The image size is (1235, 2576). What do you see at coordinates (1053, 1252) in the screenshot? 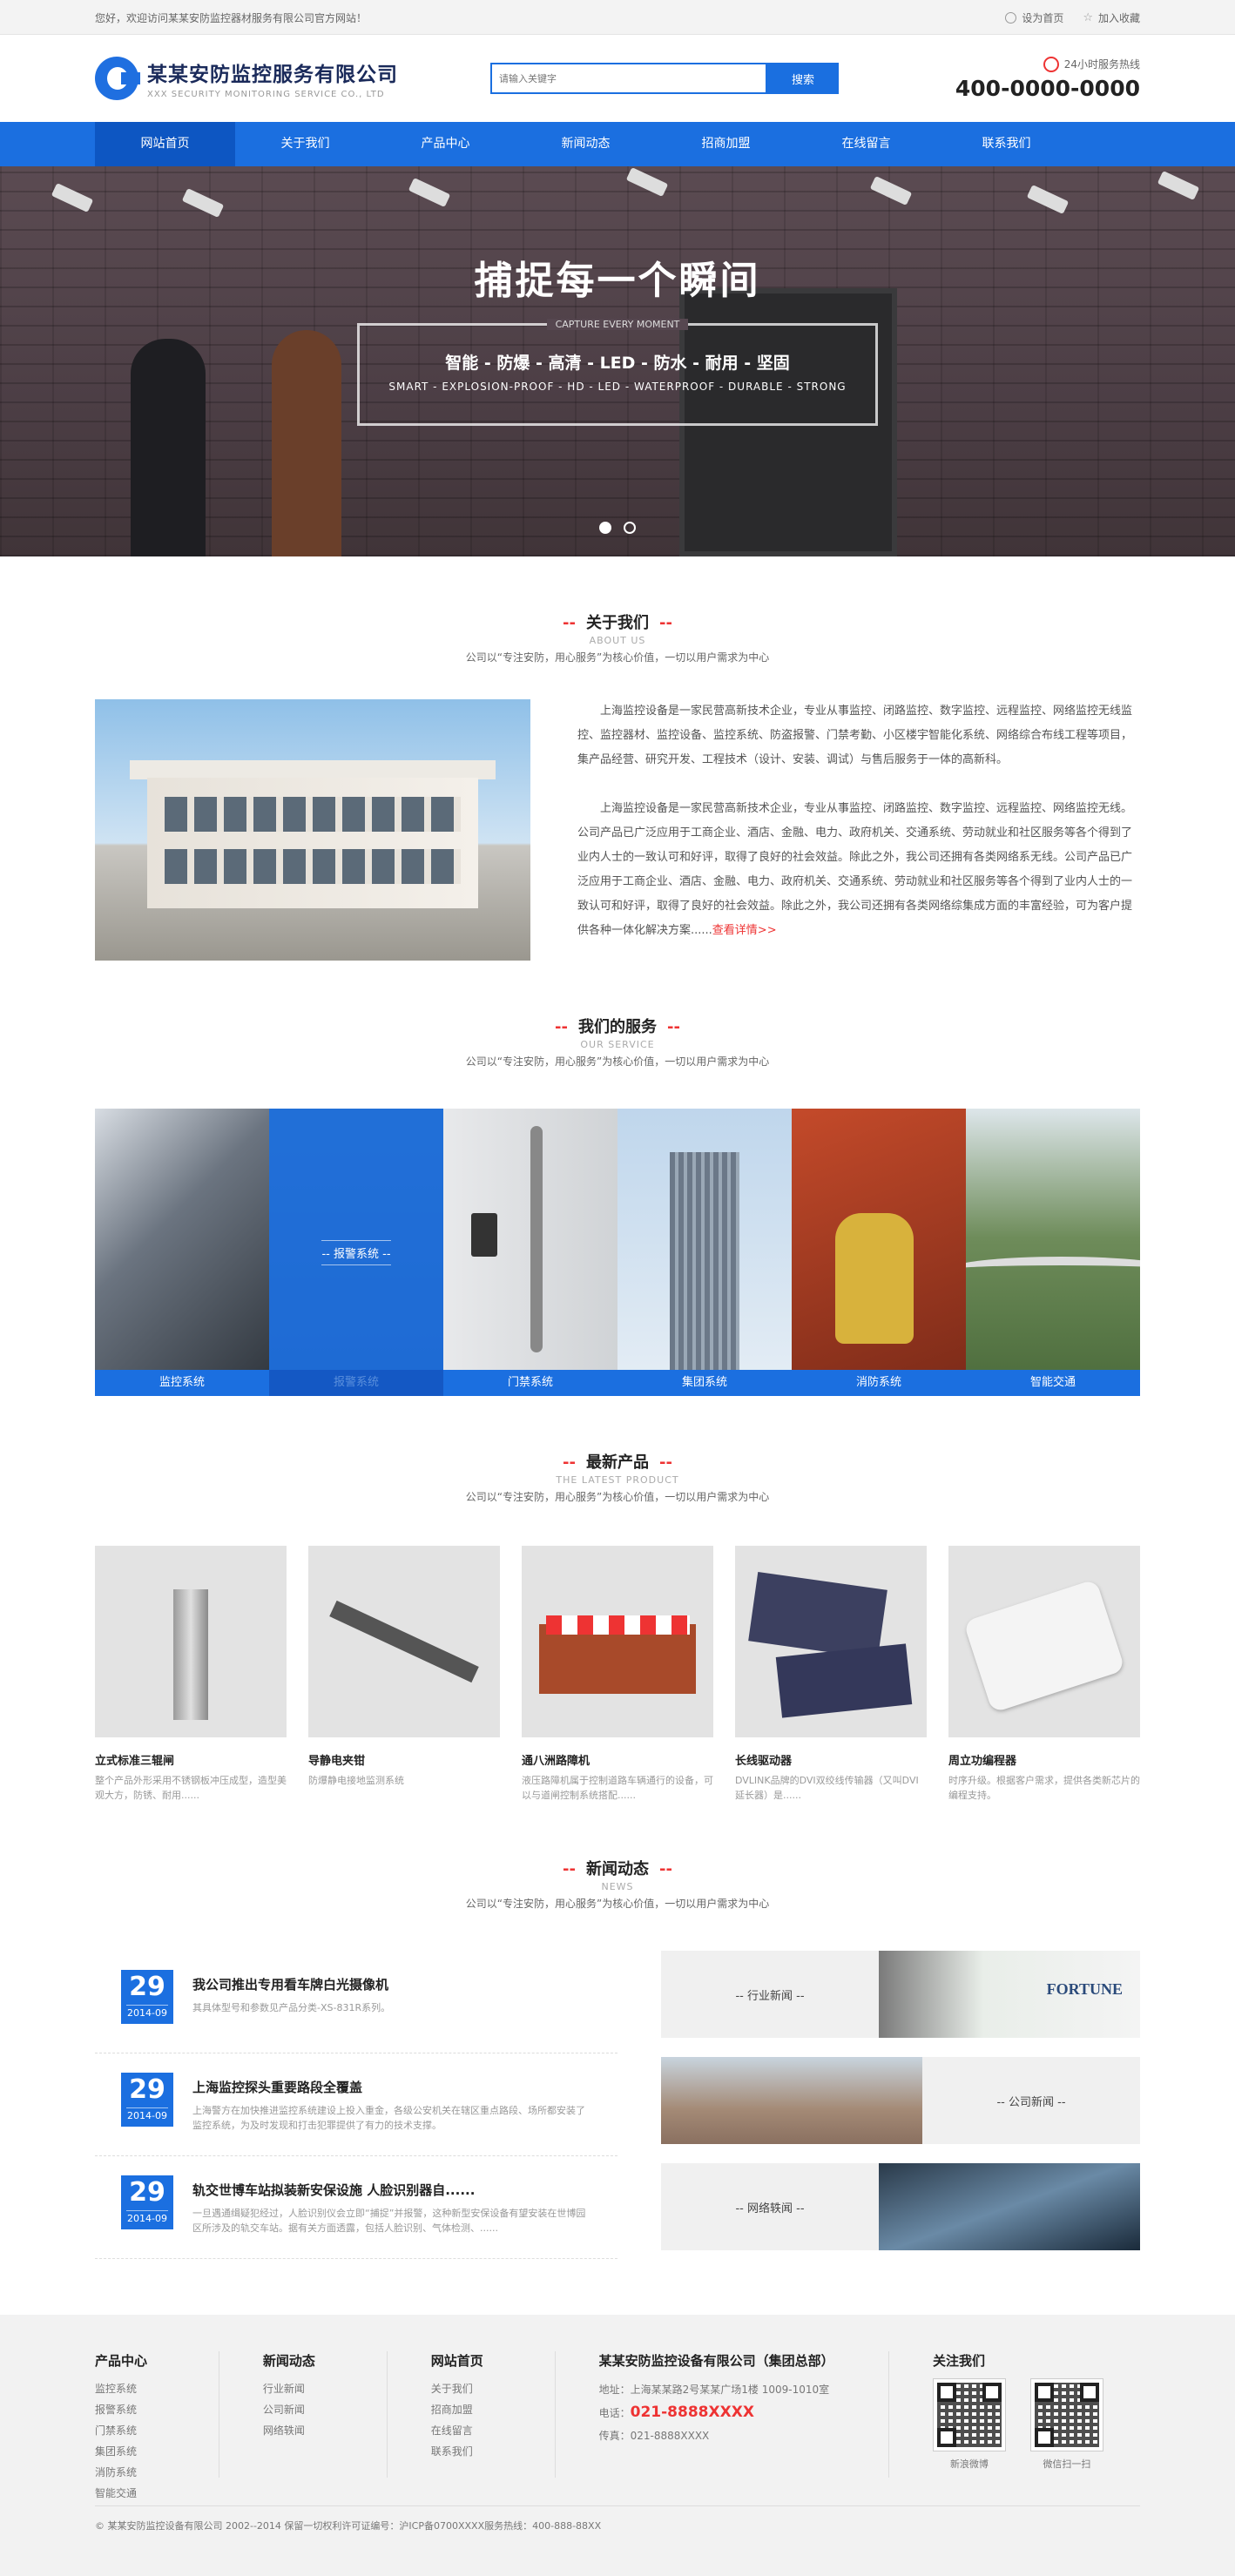
I see `service-card-traffic: 智能交通` at bounding box center [1053, 1252].